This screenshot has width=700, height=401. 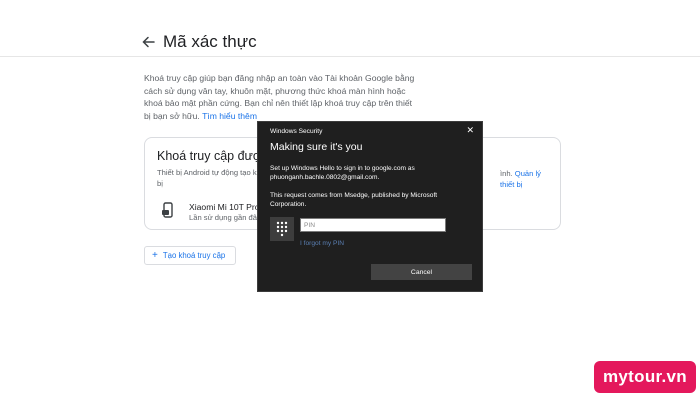 What do you see at coordinates (350, 56) in the screenshot?
I see `header-divider` at bounding box center [350, 56].